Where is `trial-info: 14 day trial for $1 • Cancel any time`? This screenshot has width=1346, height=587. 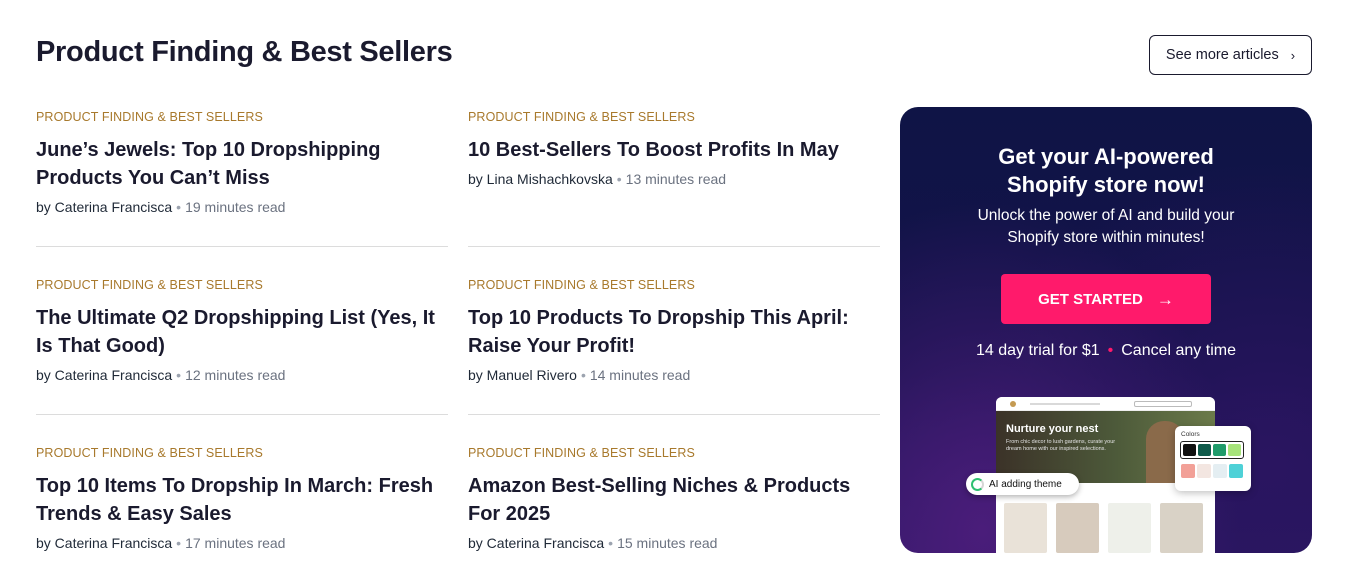 trial-info: 14 day trial for $1 • Cancel any time is located at coordinates (1106, 351).